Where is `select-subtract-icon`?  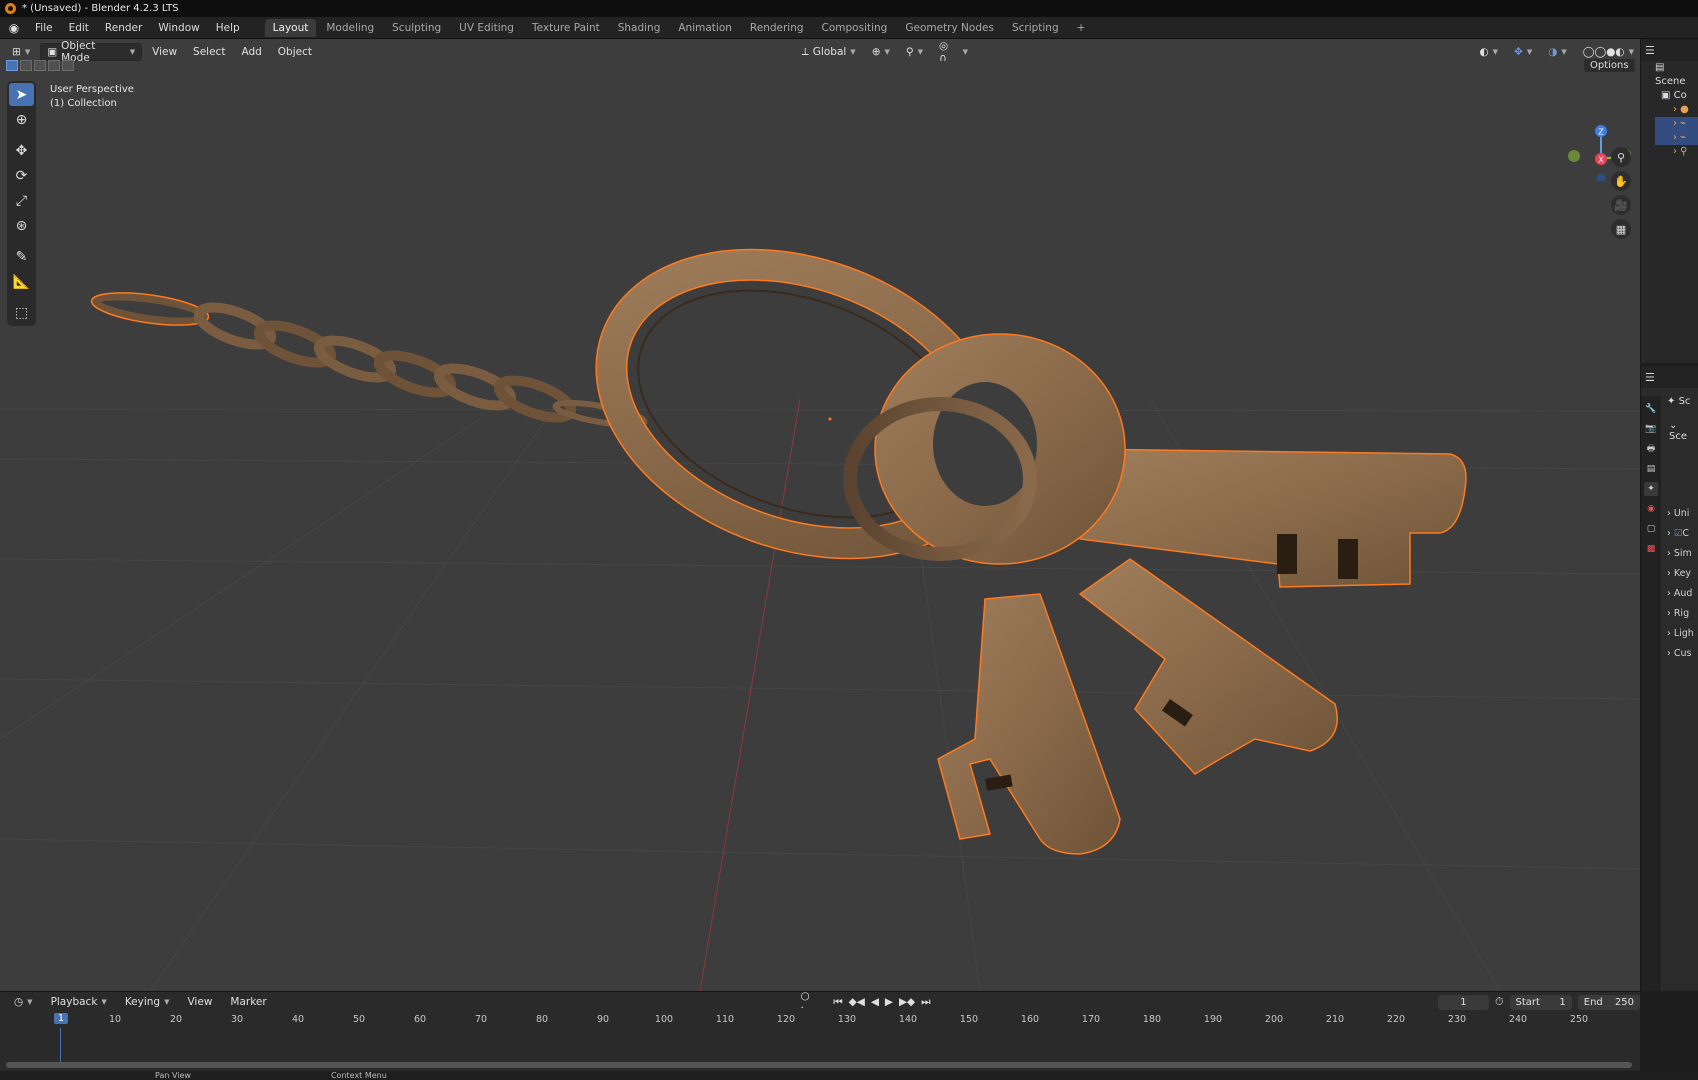
select-subtract-icon is located at coordinates (40, 65).